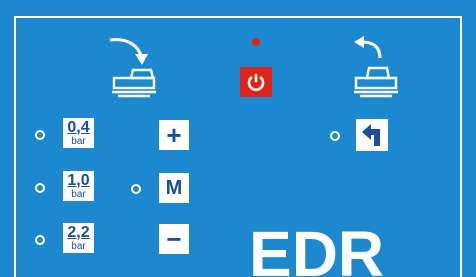 The height and width of the screenshot is (277, 476). I want to click on model-label: EDR, so click(317, 247).